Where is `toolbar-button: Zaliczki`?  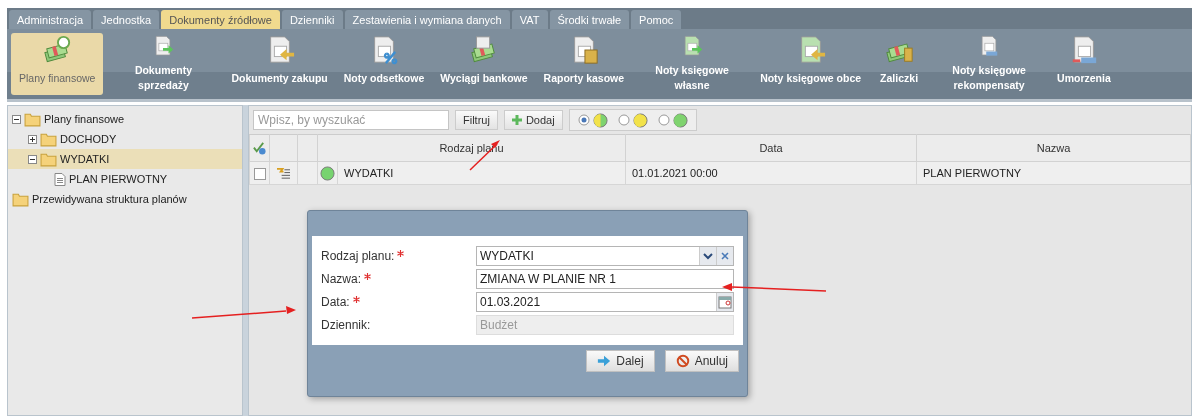 toolbar-button: Zaliczki is located at coordinates (899, 64).